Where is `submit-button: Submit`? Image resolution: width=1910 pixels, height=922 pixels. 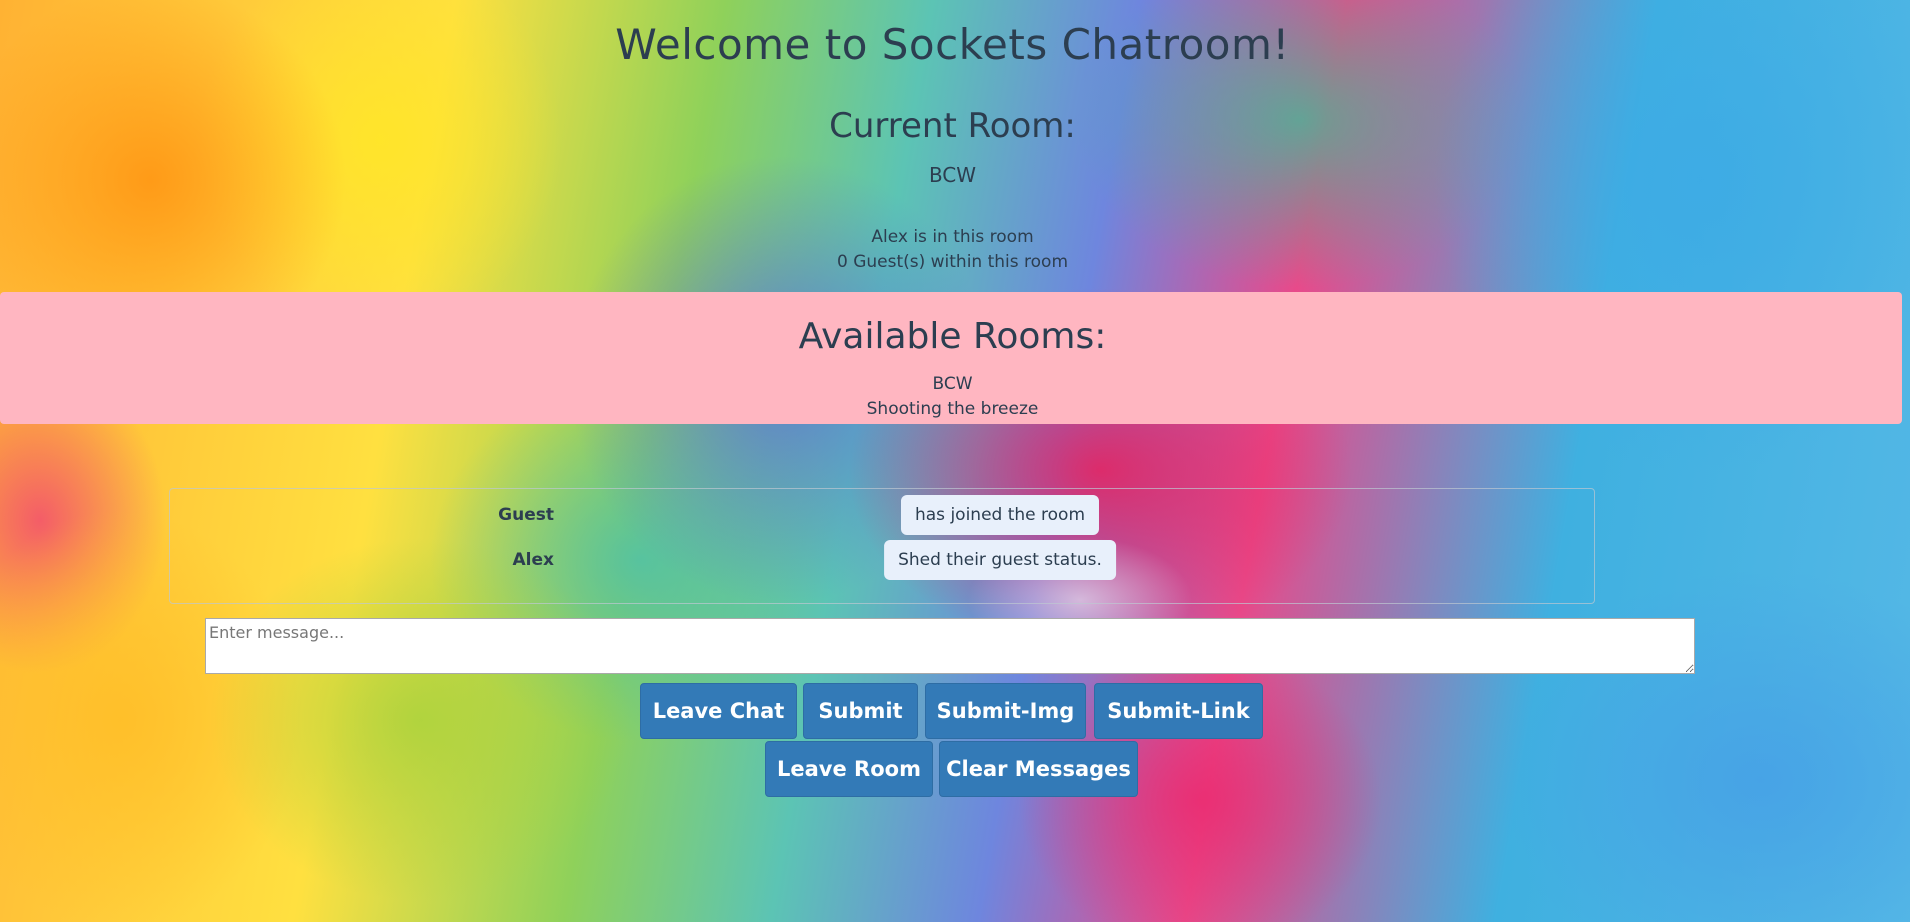
submit-button: Submit is located at coordinates (860, 711).